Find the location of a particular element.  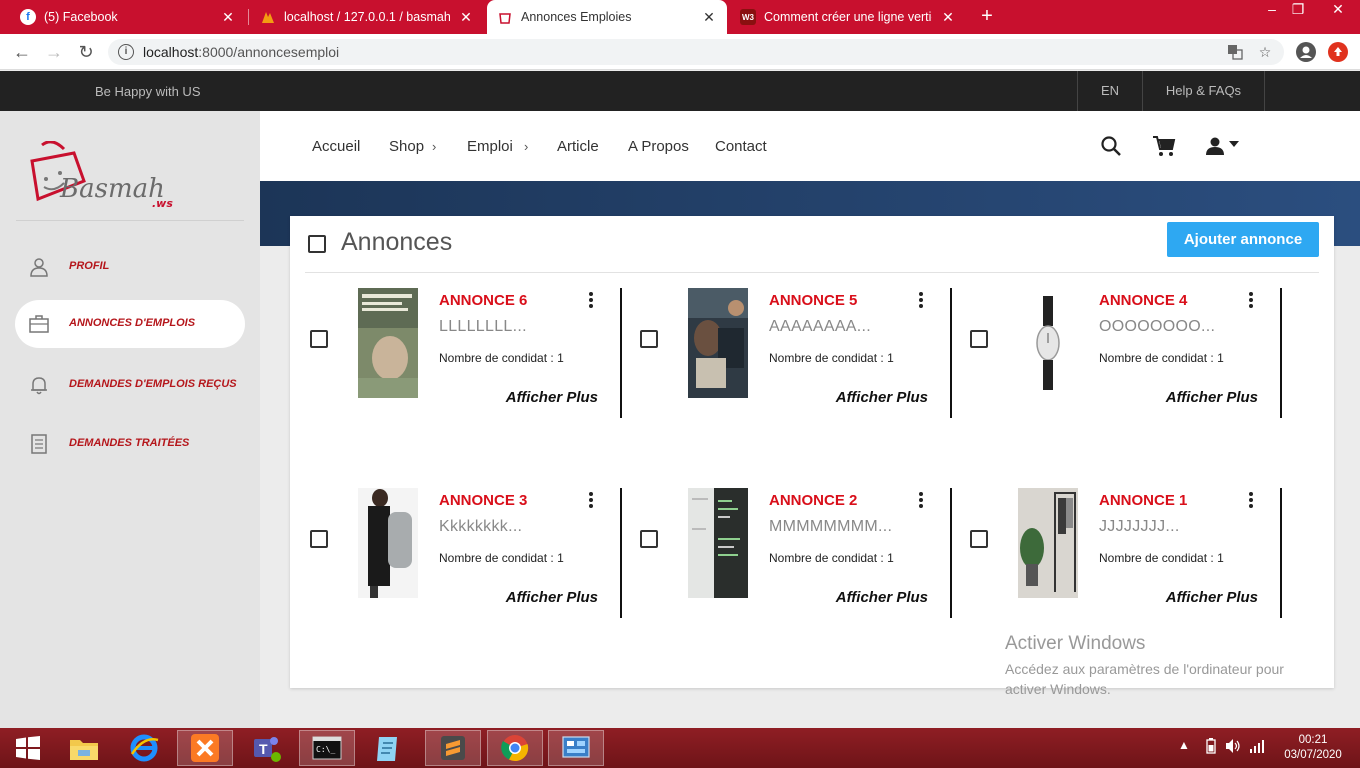

start-button is located at coordinates (28, 748).